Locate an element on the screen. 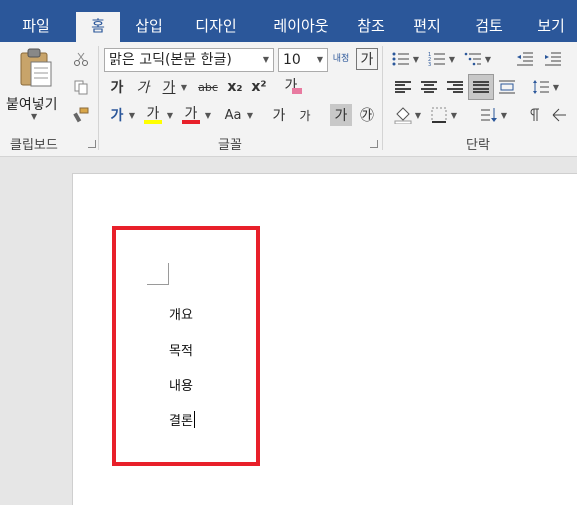  text-effects-button: 가 is located at coordinates (117, 115).